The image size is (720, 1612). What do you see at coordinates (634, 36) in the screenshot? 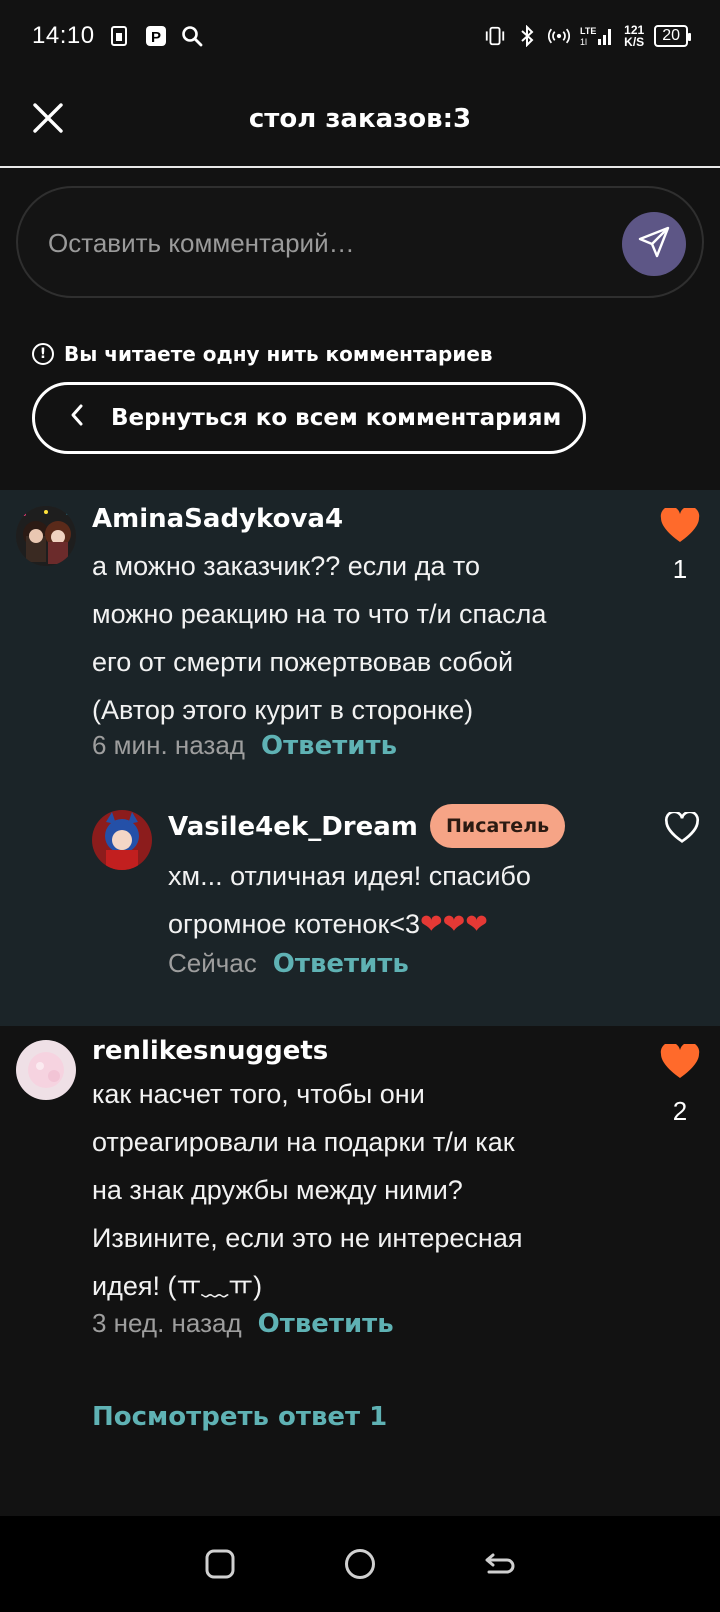
I see `network-speed: 121 K/S` at bounding box center [634, 36].